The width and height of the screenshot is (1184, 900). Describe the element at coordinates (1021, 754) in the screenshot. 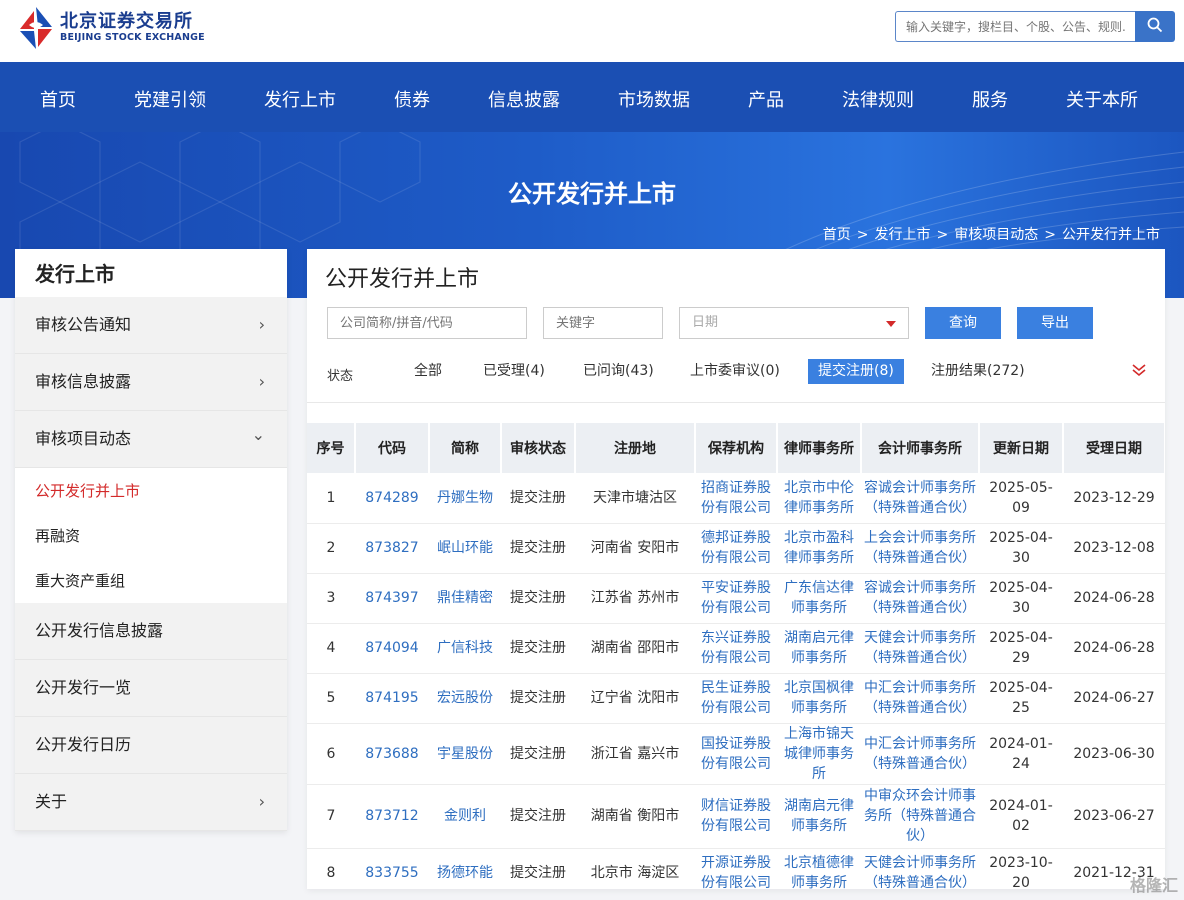

I see `cell-updated: 2024-01-24` at that location.